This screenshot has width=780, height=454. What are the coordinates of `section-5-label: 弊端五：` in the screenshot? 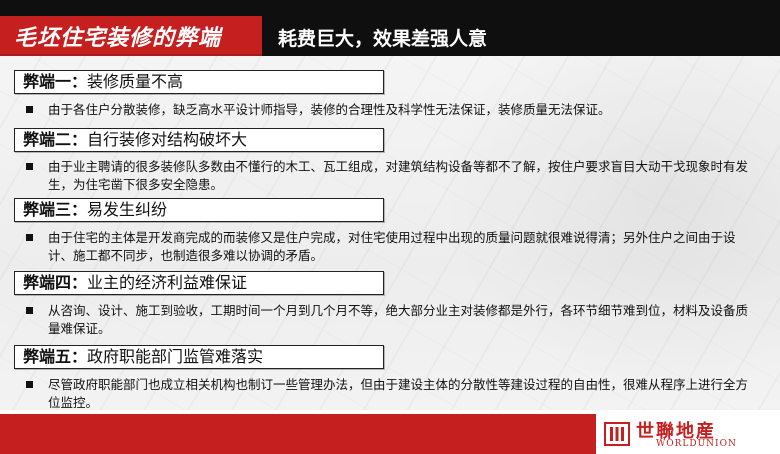 It's located at (55, 356).